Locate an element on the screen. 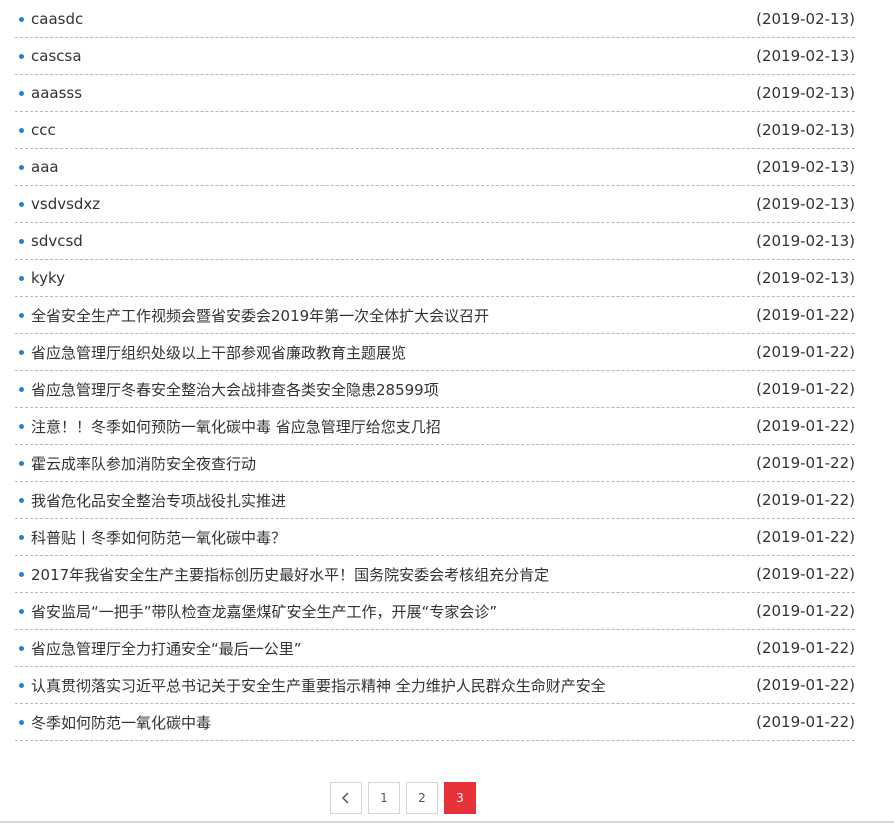 The width and height of the screenshot is (894, 825). list-item-left: 科普贴丨冬季如何防范一氧化碳中毒？ is located at coordinates (150, 537).